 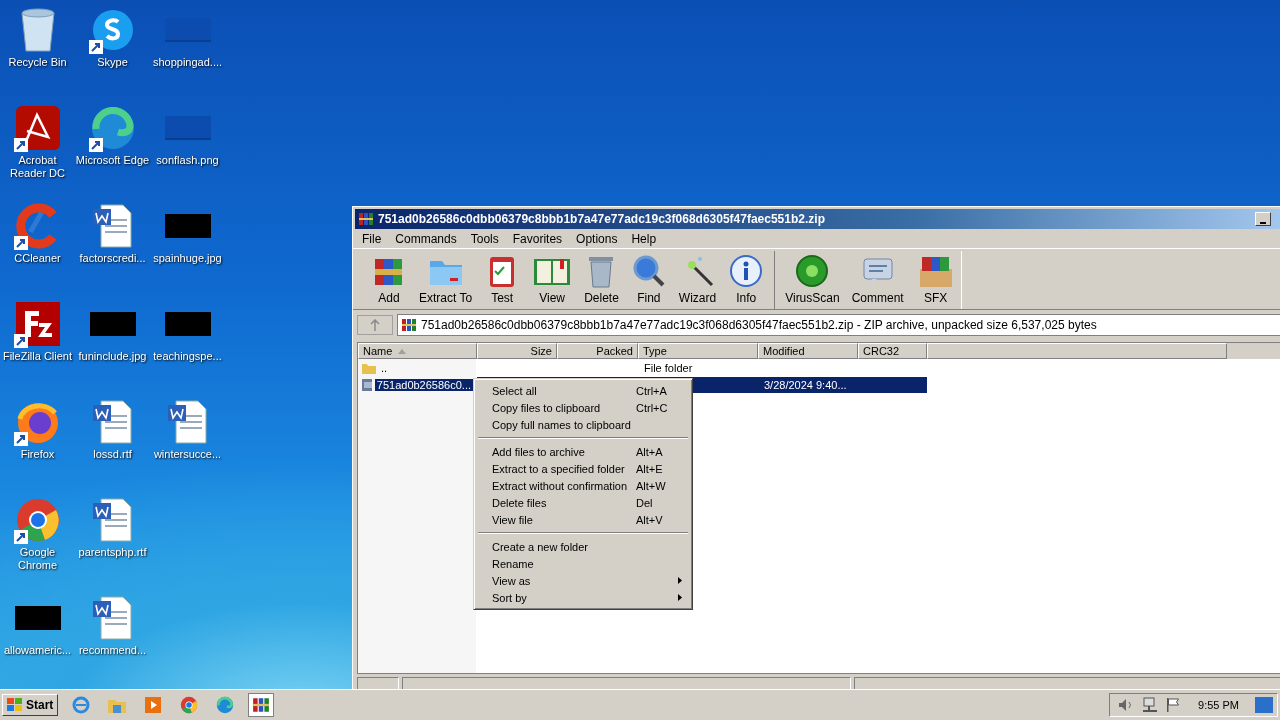 What do you see at coordinates (37, 349) in the screenshot?
I see `desktop-icon: FileZilla Client` at bounding box center [37, 349].